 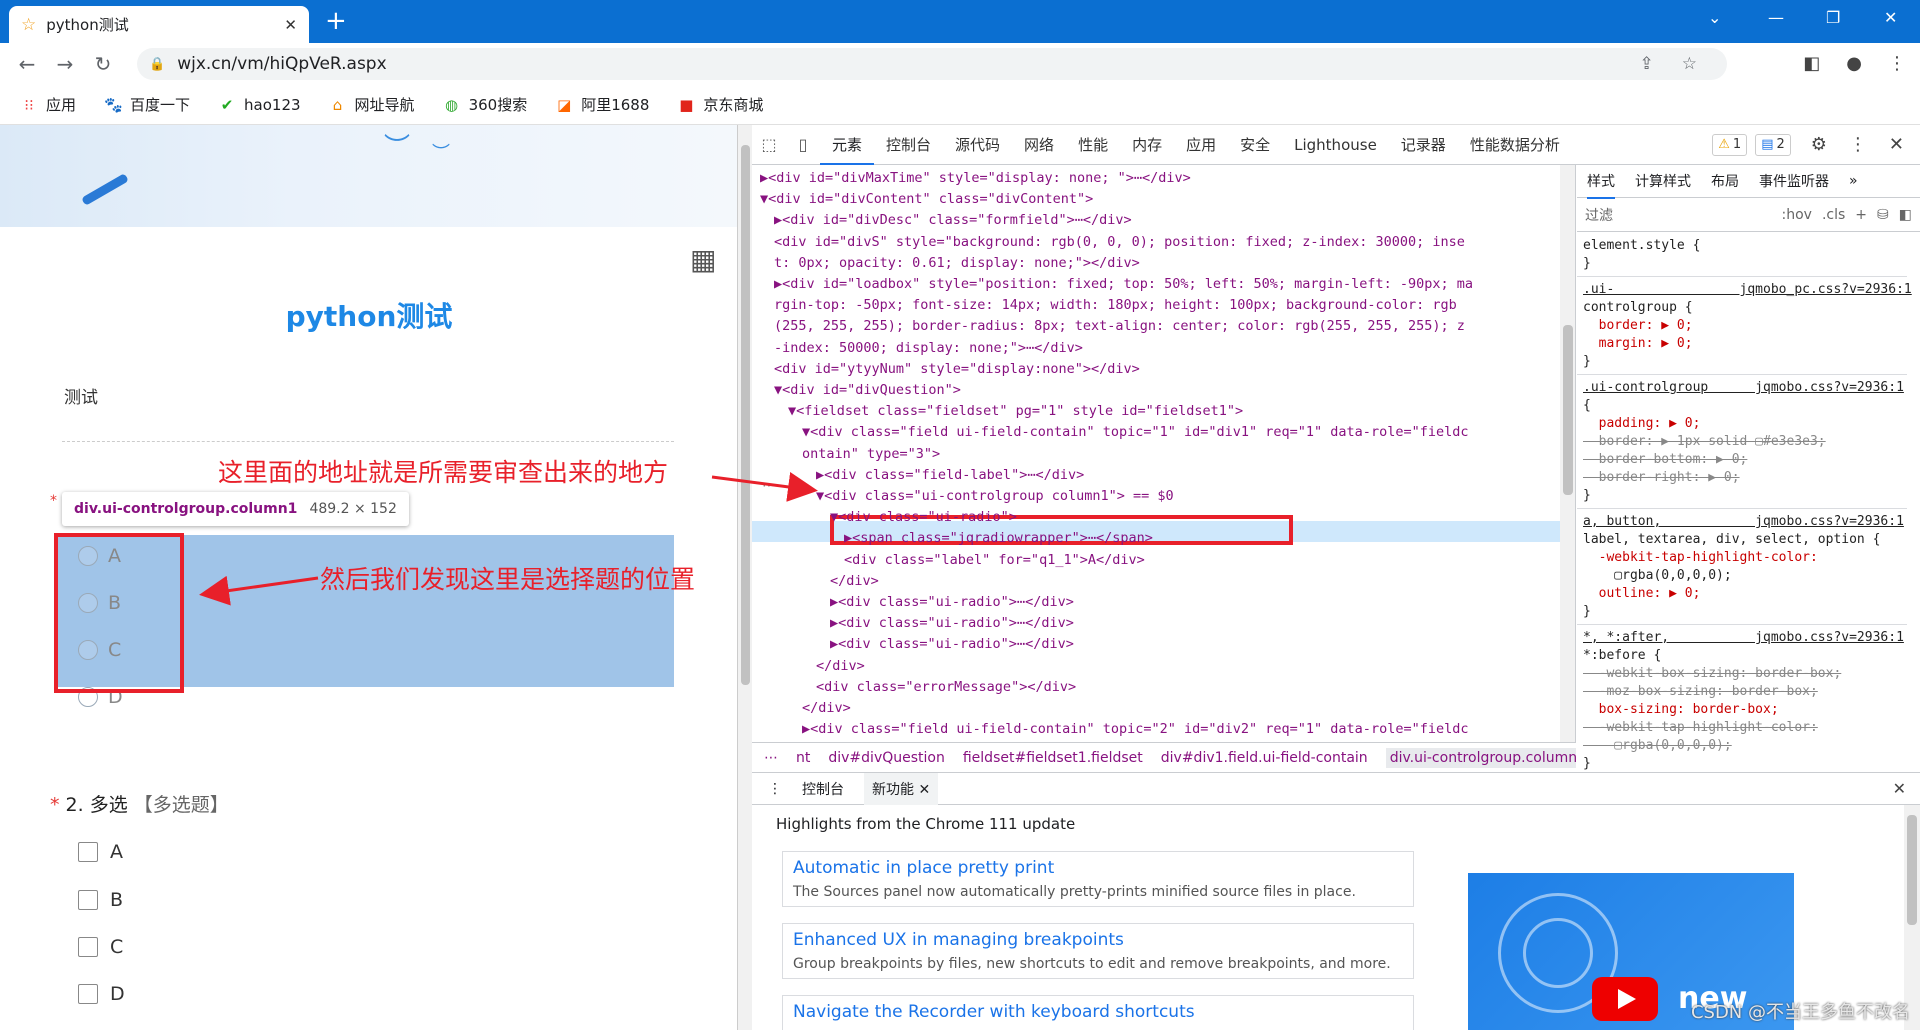 What do you see at coordinates (602, 104) in the screenshot?
I see `bookmark-1688: ◪ 阿里1688` at bounding box center [602, 104].